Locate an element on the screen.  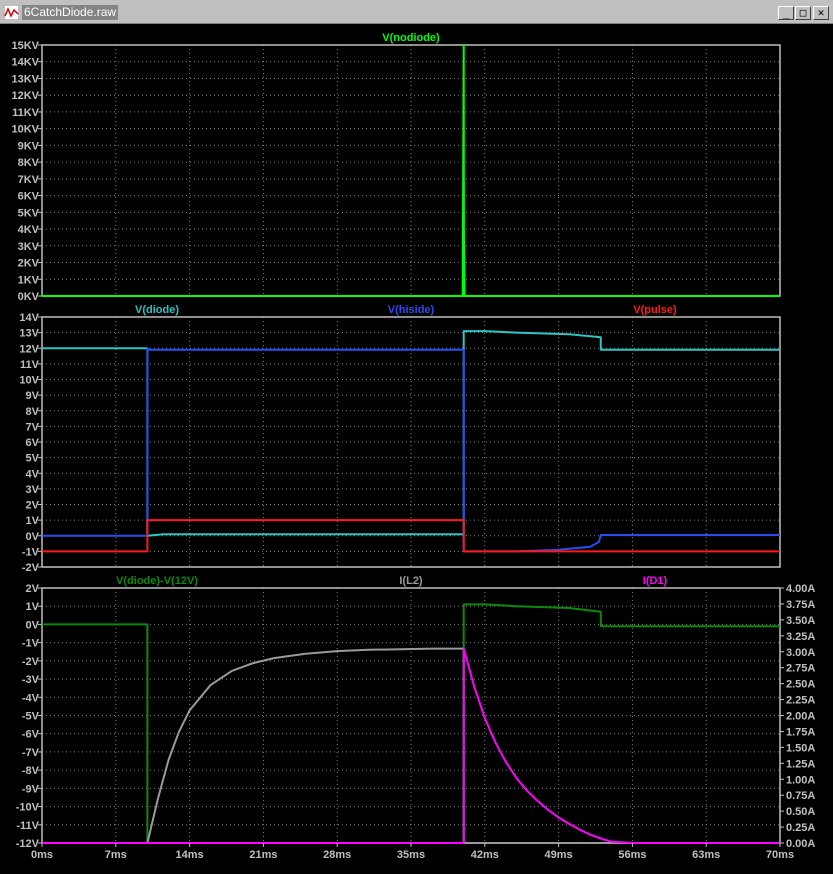
x-tick-label: 7ms is located at coordinates (116, 855).